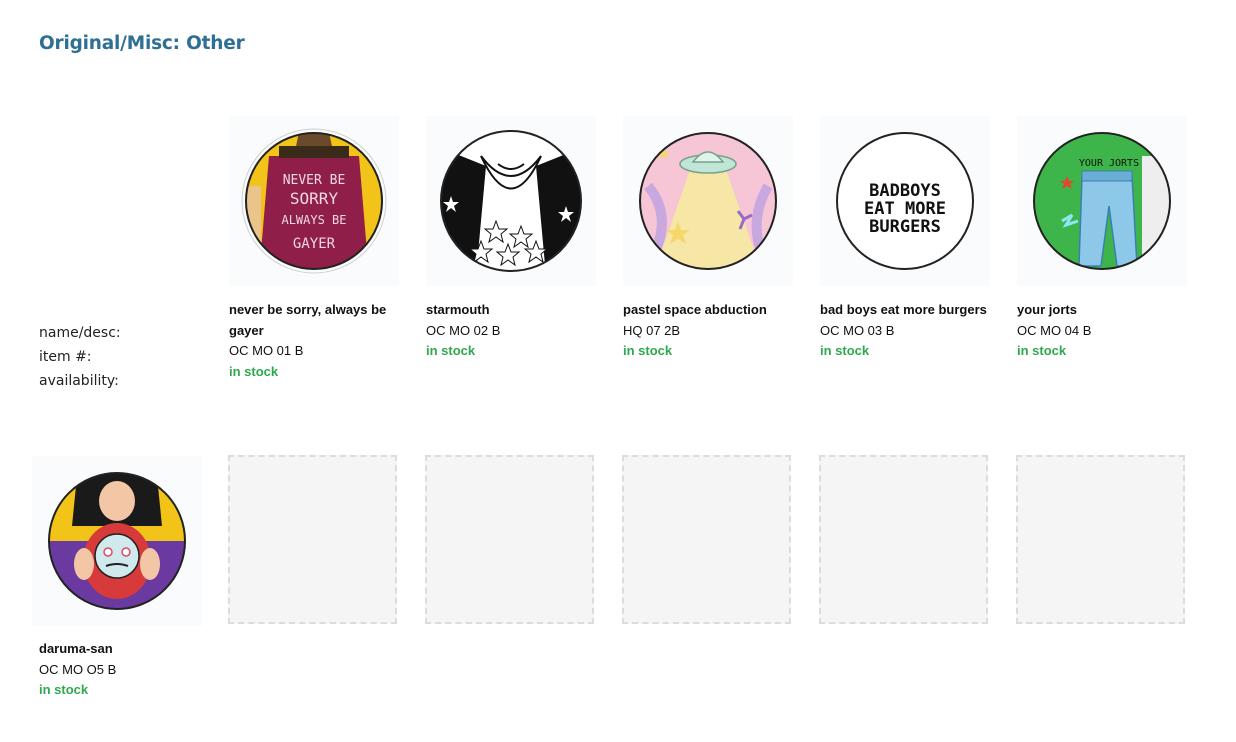 The image size is (1236, 742). I want to click on product-image-never-be-sorry: NEVER BE SORRY ALWAYS BE GAYER, so click(314, 201).